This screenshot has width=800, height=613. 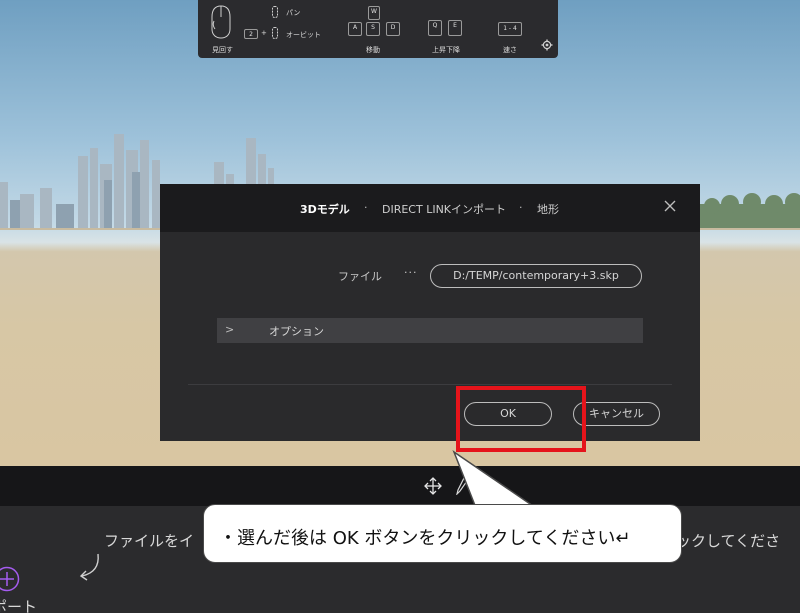 What do you see at coordinates (430, 384) in the screenshot?
I see `dialog-divider` at bounding box center [430, 384].